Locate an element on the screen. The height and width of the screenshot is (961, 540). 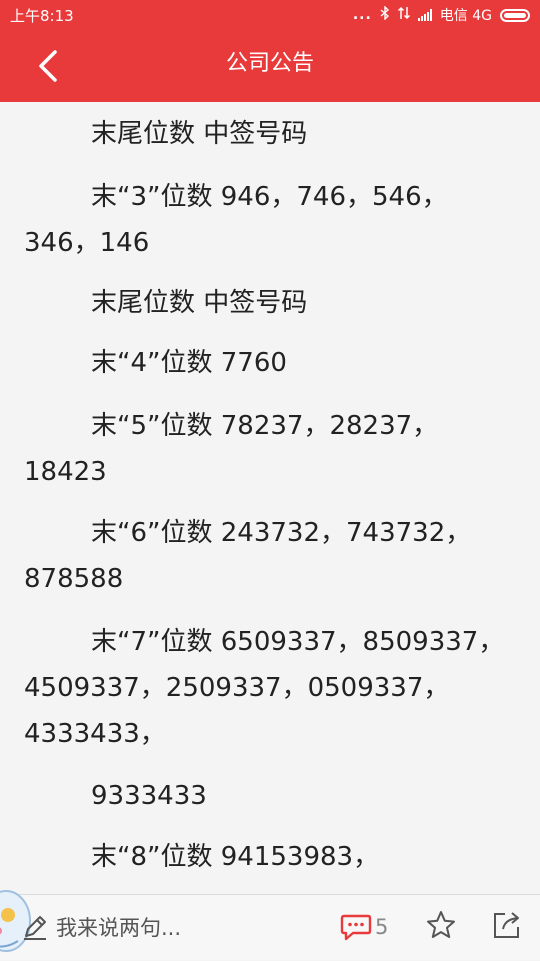
title-bar: 公司公告 is located at coordinates (270, 66).